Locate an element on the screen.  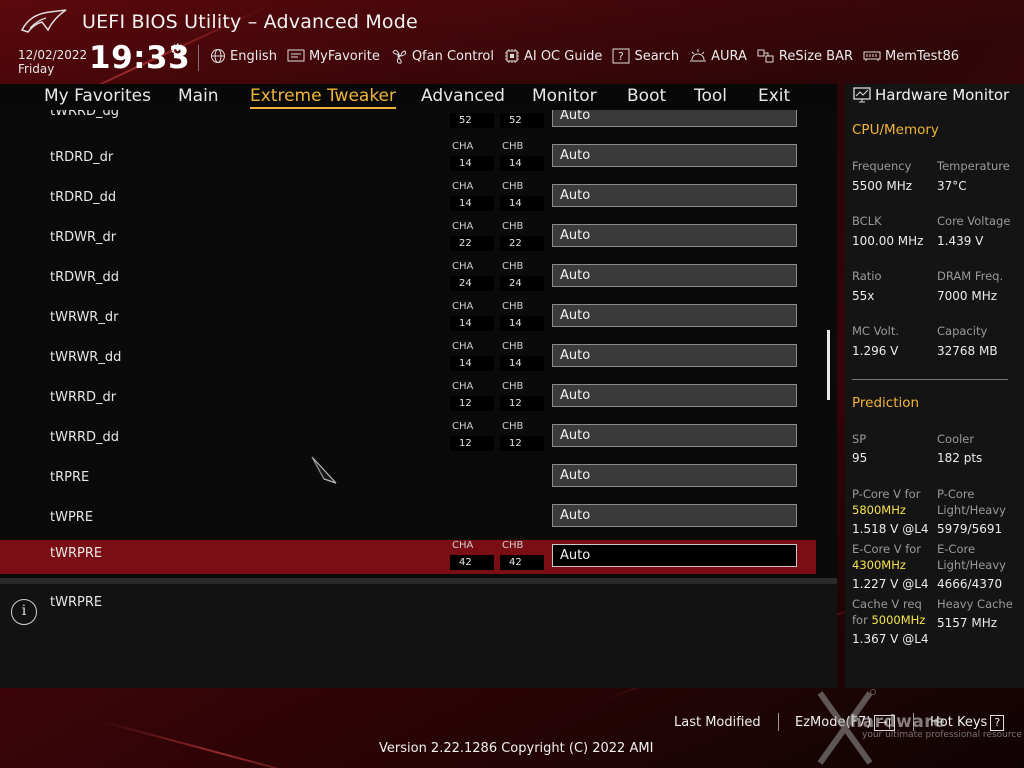
tab-monitor: Monitor is located at coordinates (564, 96).